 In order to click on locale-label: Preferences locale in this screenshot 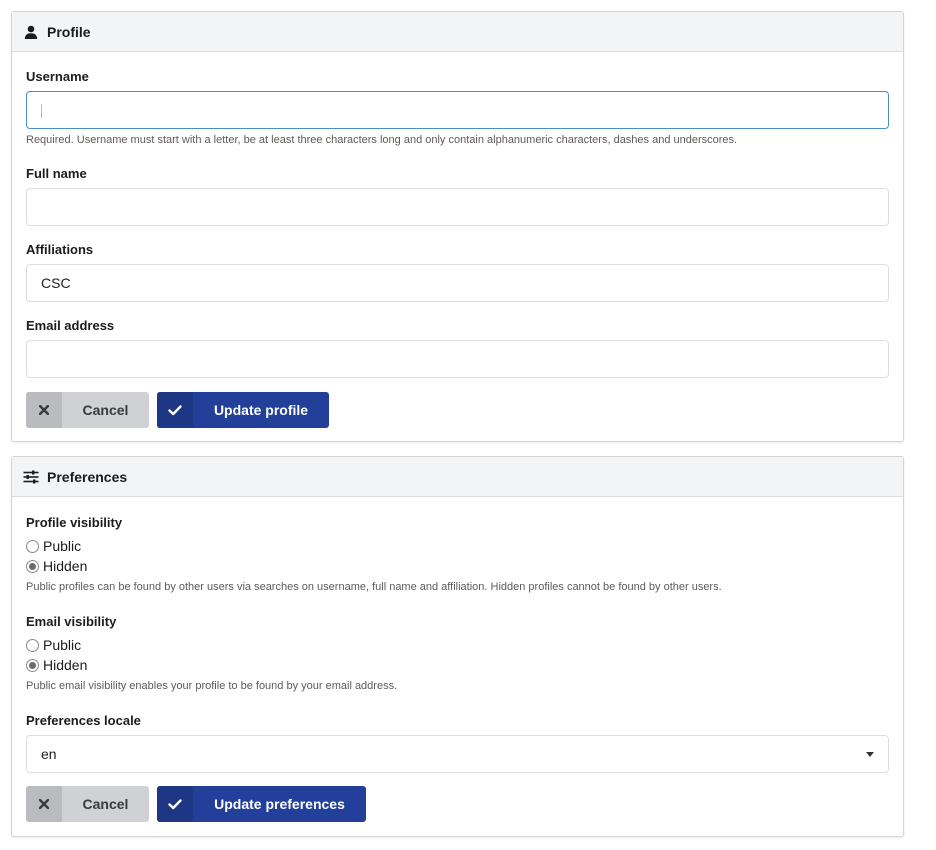, I will do `click(83, 720)`.